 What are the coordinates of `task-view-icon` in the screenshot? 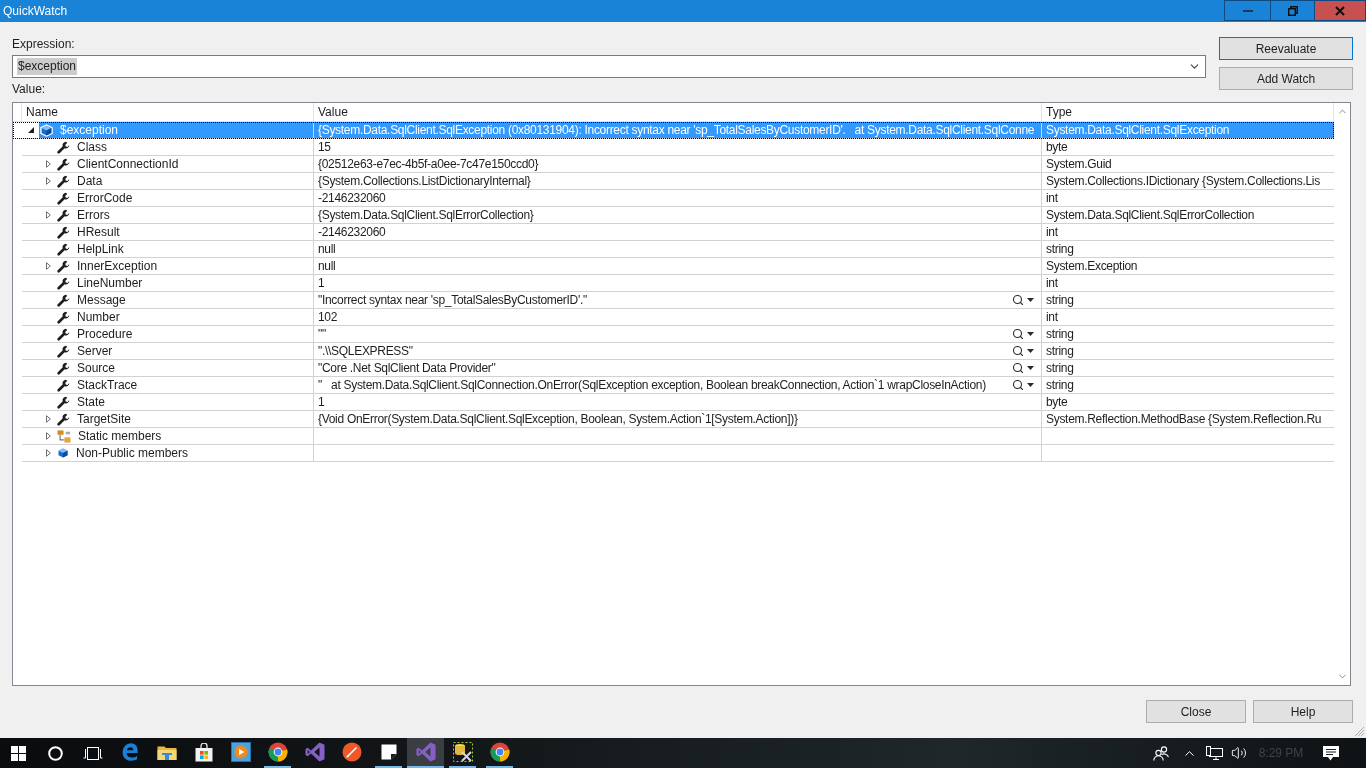 It's located at (92, 753).